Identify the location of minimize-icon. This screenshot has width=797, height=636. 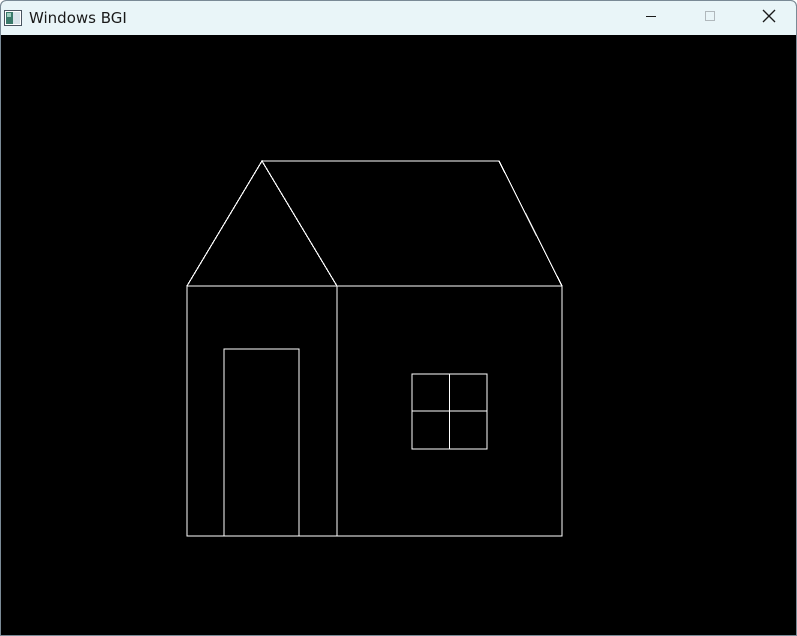
(651, 18).